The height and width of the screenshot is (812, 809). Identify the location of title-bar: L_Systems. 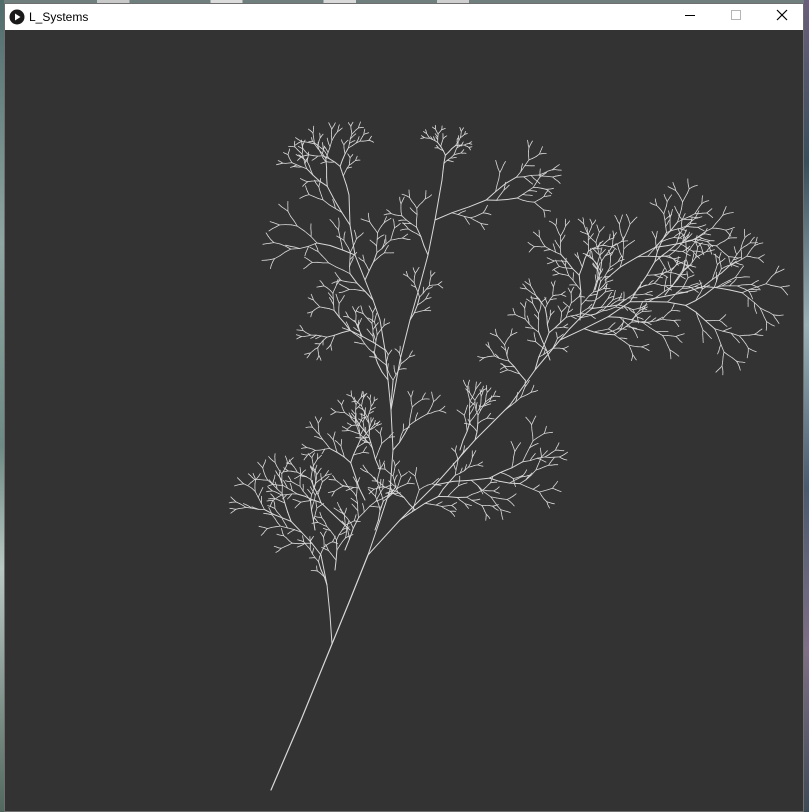
(404, 17).